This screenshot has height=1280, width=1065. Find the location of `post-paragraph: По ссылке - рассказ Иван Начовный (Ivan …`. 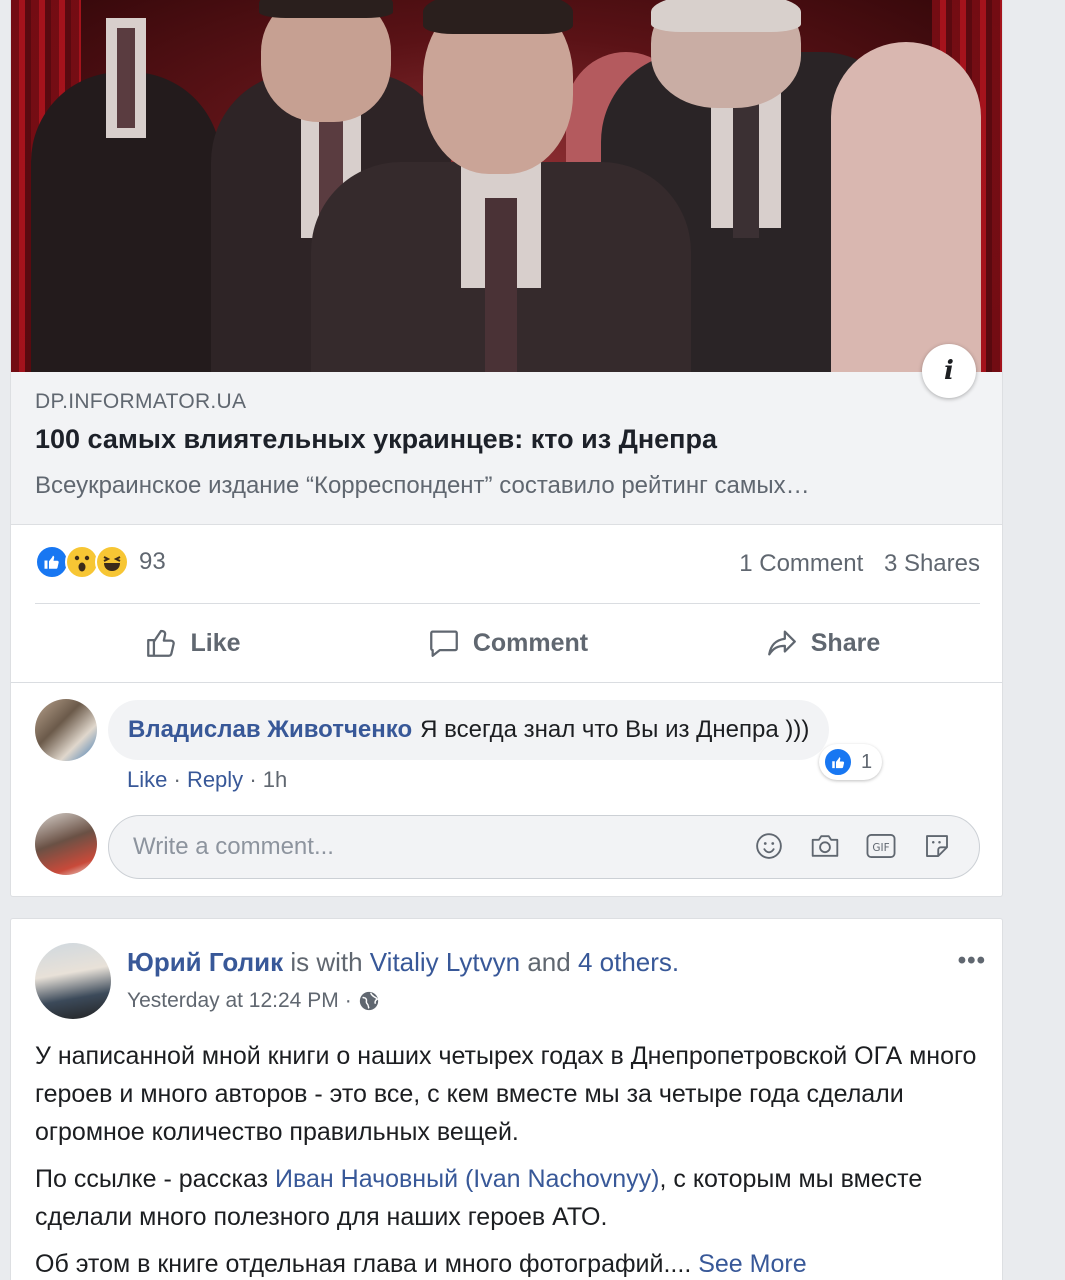

post-paragraph: По ссылке - рассказ Иван Начовный (Ivan … is located at coordinates (510, 1198).